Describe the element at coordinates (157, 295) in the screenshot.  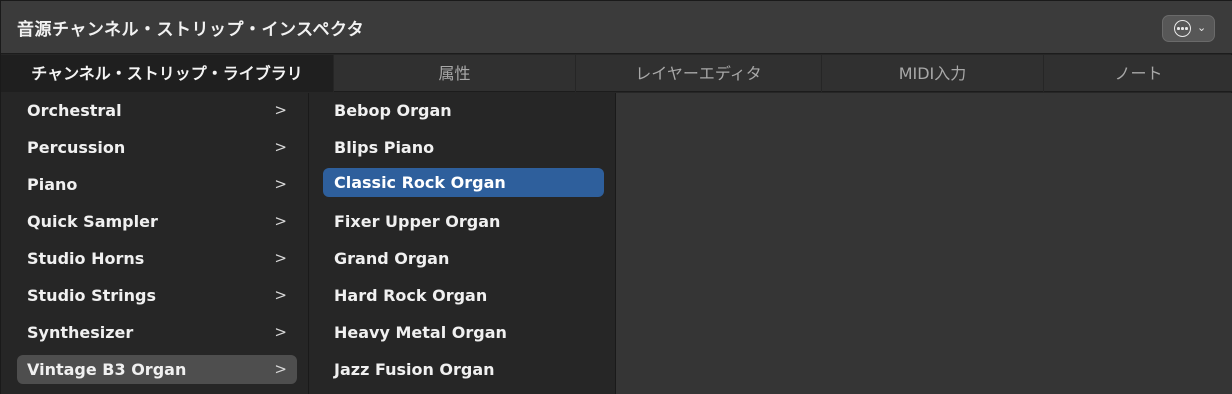
I see `category-item: Studio Strings >` at that location.